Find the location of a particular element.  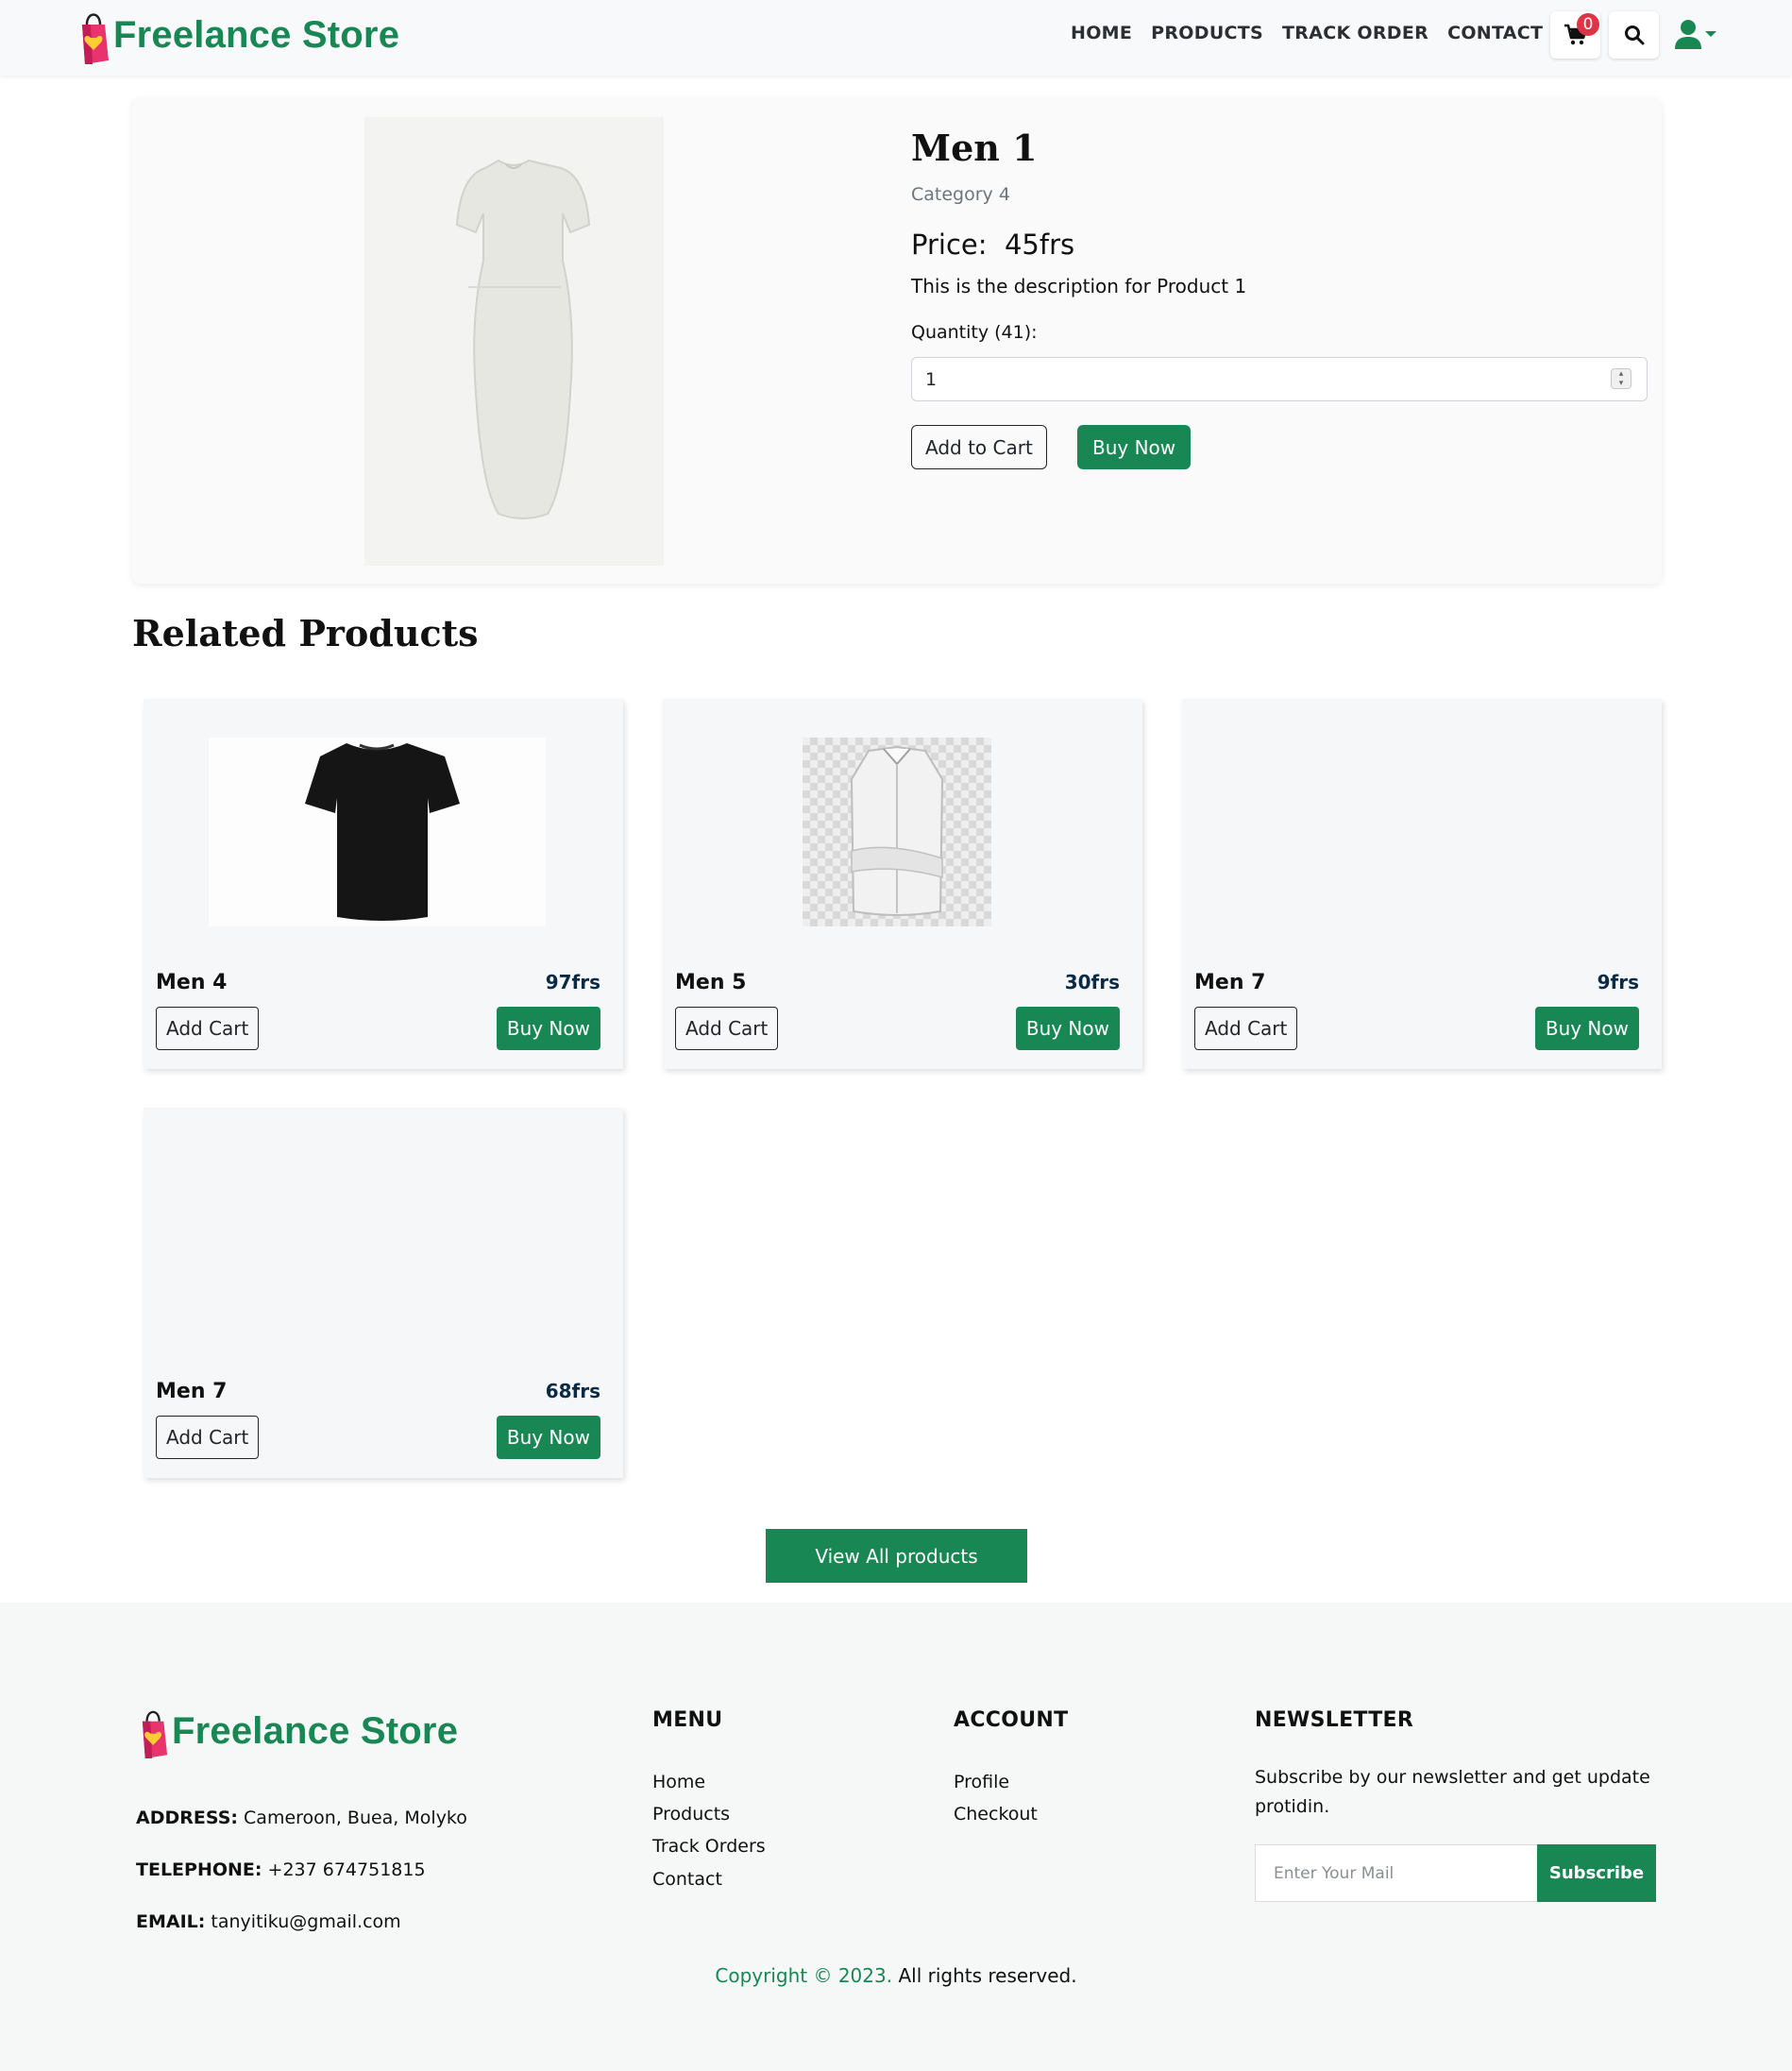

footer-link-profile: Profile is located at coordinates (982, 1782).